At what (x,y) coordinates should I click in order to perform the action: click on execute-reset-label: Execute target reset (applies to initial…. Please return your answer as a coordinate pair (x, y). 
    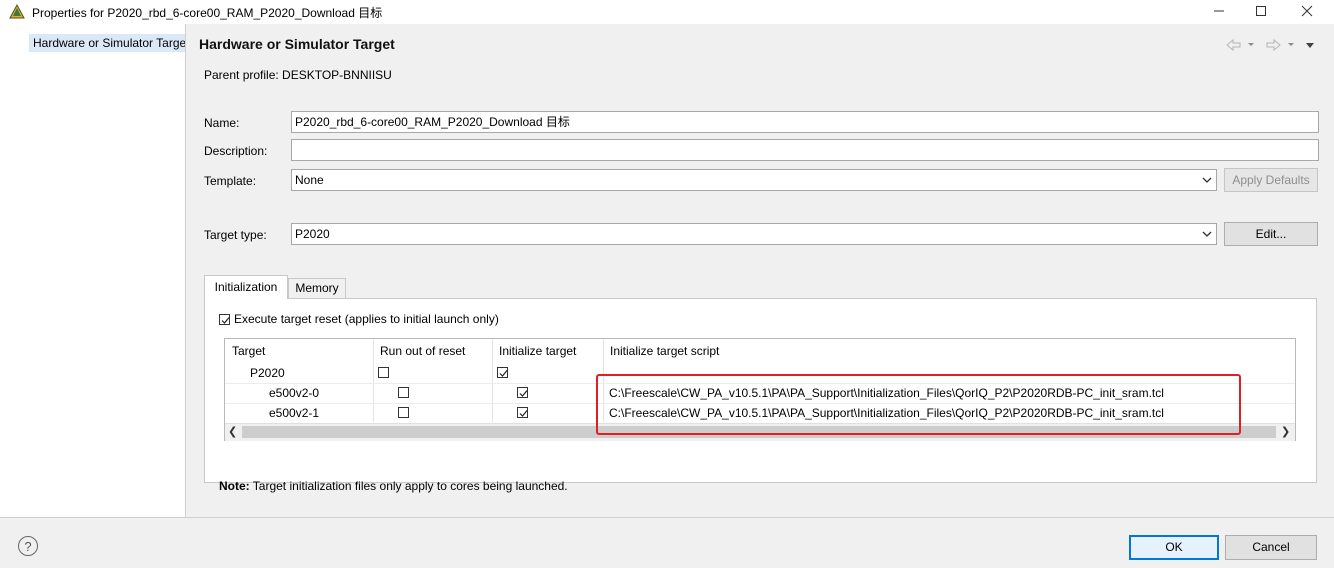
    Looking at the image, I should click on (366, 319).